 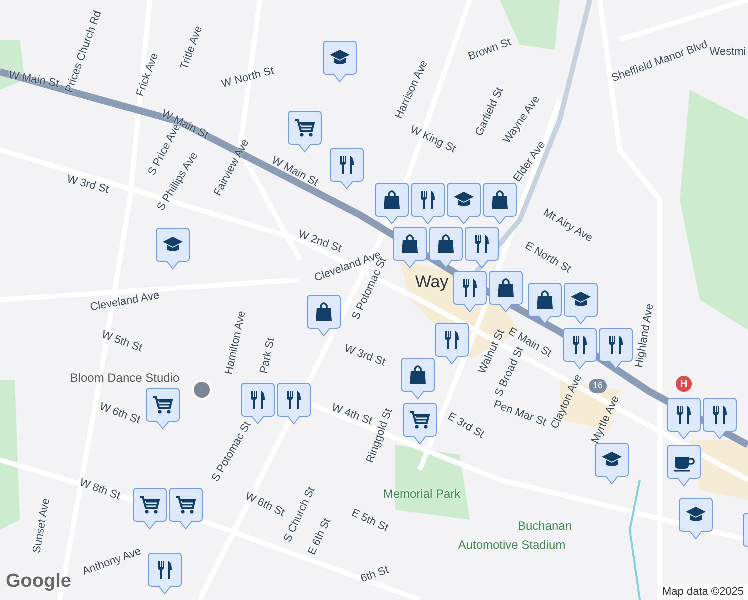 I want to click on cafe-pin, so click(x=684, y=466).